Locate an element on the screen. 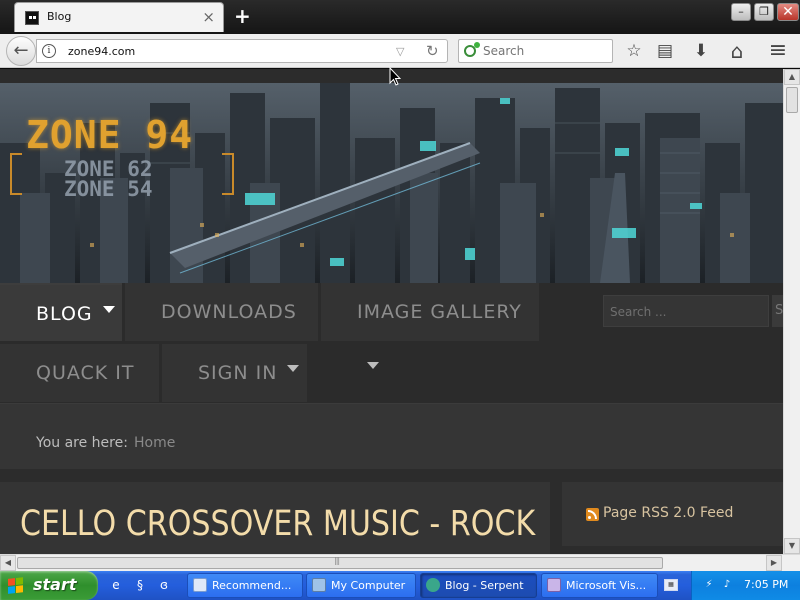  tab-title: Blog is located at coordinates (59, 16).